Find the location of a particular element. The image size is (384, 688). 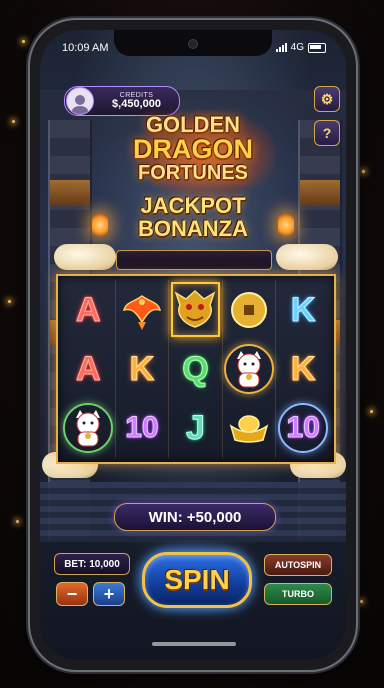

turbo-button: TURBO is located at coordinates (298, 594).